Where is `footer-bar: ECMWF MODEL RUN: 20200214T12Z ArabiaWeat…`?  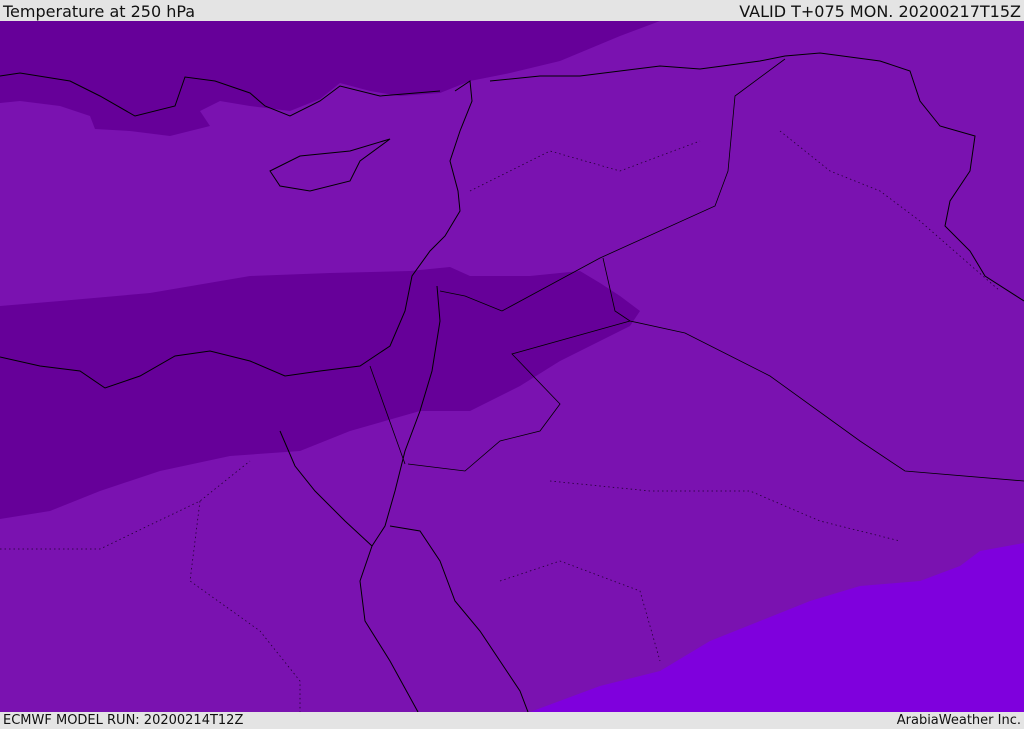 footer-bar: ECMWF MODEL RUN: 20200214T12Z ArabiaWeat… is located at coordinates (512, 720).